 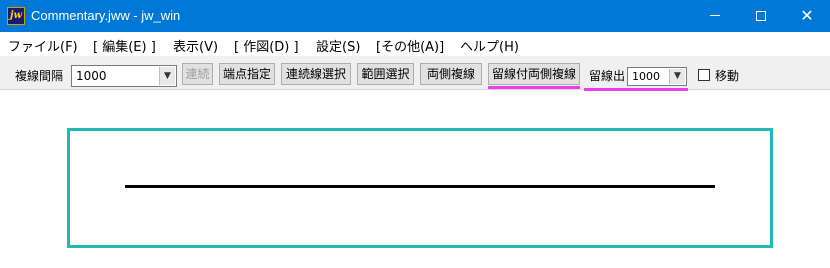 I want to click on menu-file: ファイル(F), so click(x=43, y=45).